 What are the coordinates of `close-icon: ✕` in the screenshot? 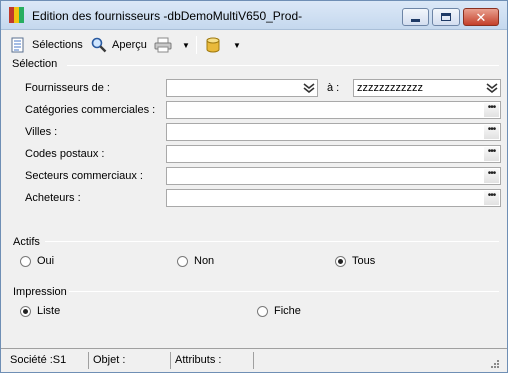 It's located at (481, 17).